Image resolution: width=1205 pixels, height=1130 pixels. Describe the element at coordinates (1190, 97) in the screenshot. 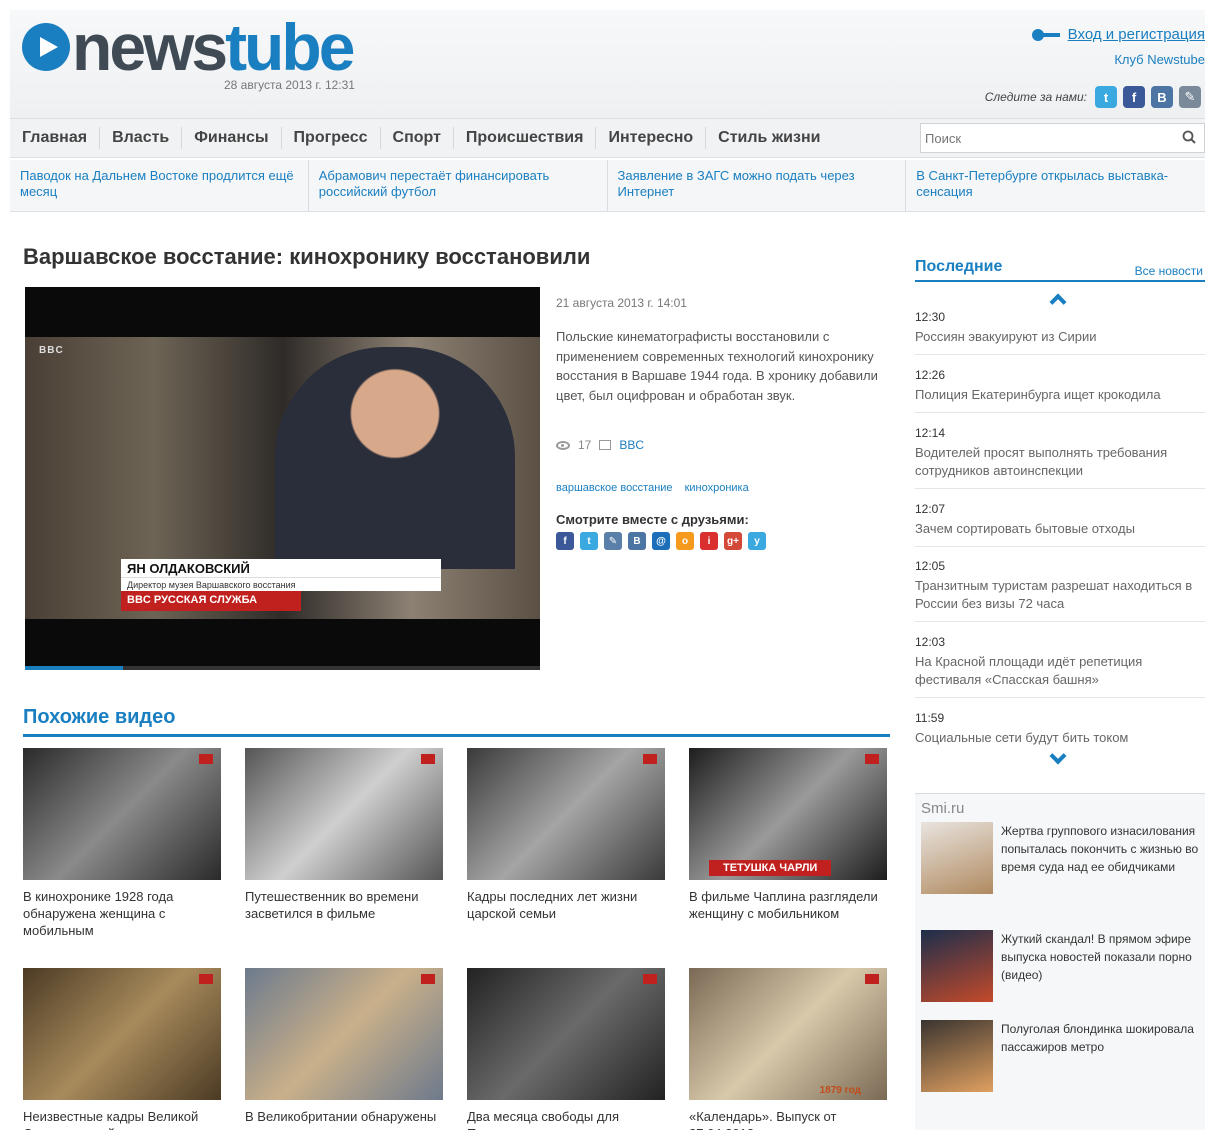

I see `rss-icon: ✎` at that location.